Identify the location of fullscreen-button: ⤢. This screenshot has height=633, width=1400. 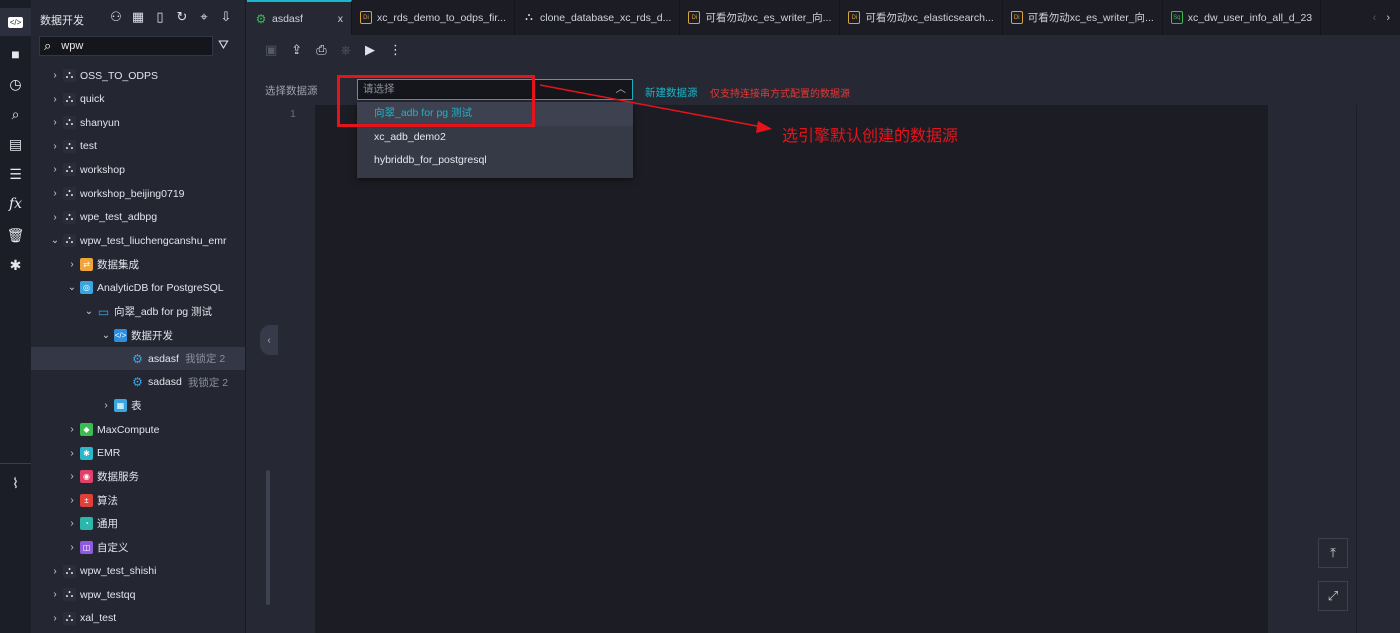
(1333, 596).